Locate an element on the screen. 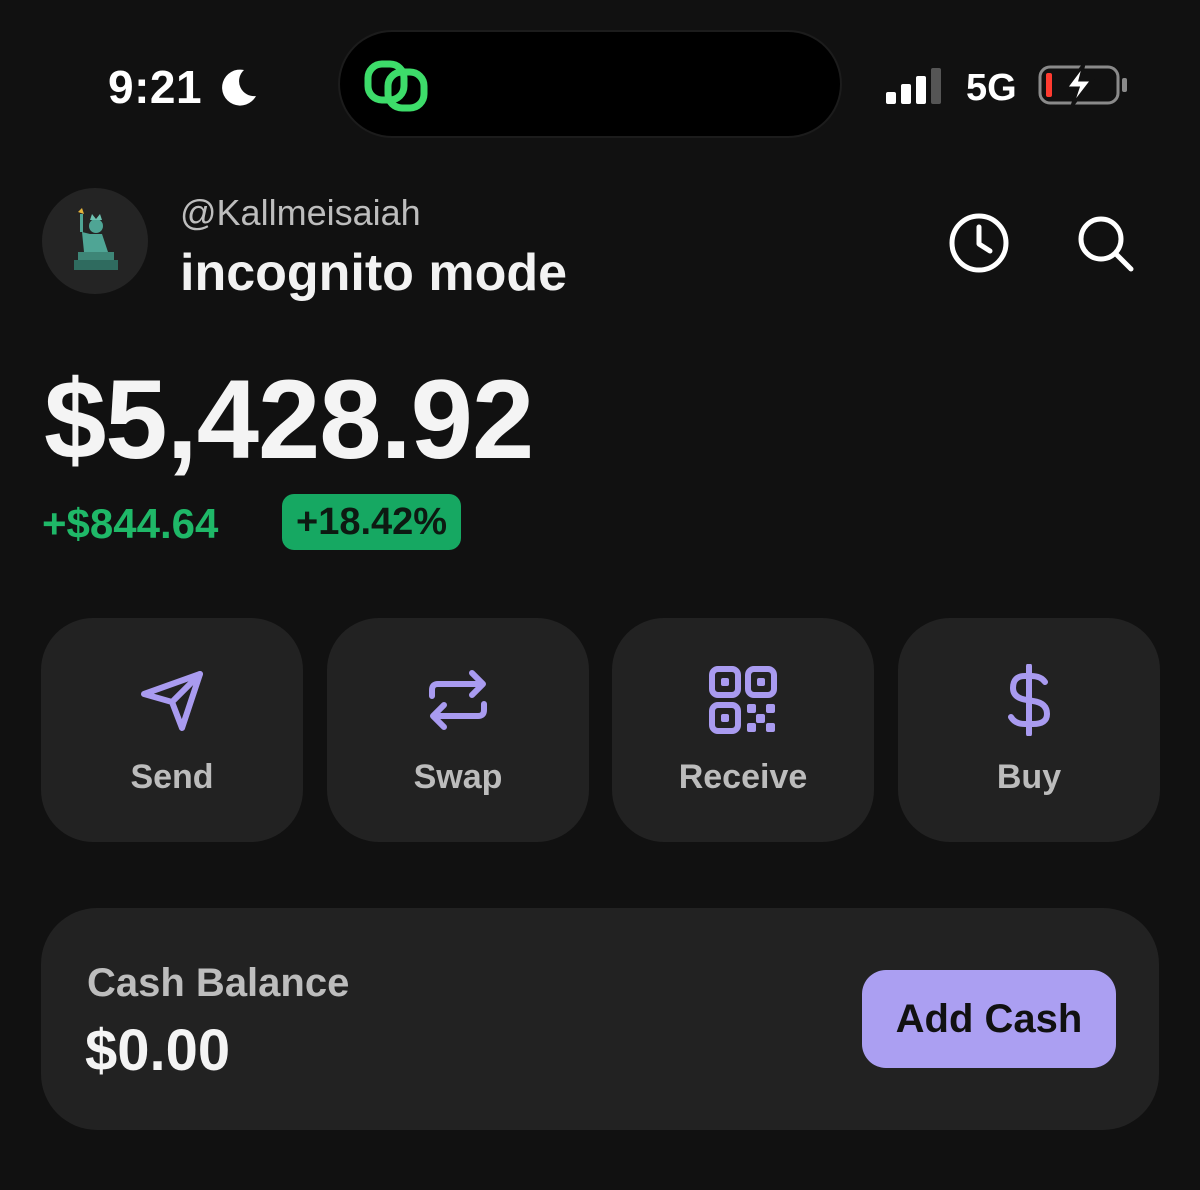 Image resolution: width=1200 pixels, height=1190 pixels. total-balance: $5,428.92 is located at coordinates (289, 419).